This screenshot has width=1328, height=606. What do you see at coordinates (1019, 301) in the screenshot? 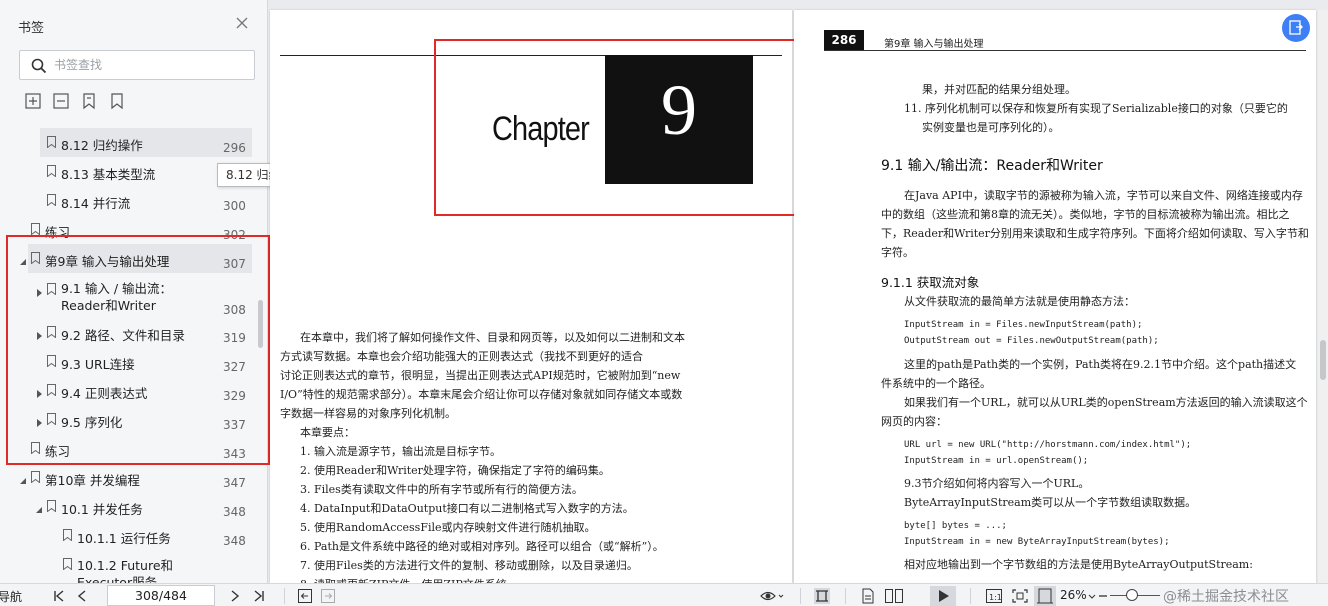
I see `body-line: 从文件获取流的最简单方法就是使用静态方法：` at bounding box center [1019, 301].